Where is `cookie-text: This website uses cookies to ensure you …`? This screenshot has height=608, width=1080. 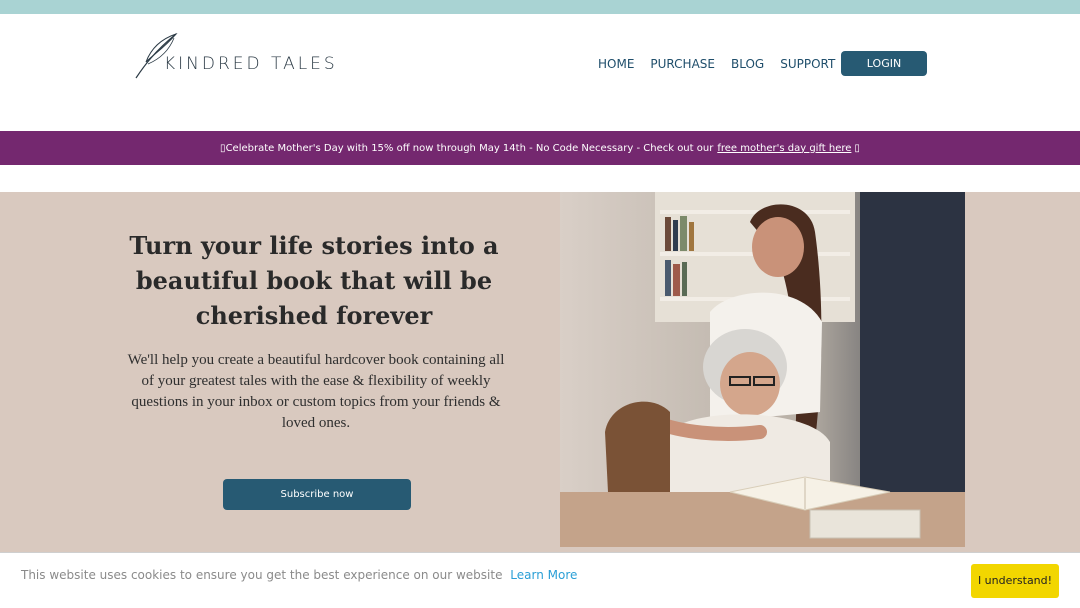 cookie-text: This website uses cookies to ensure you … is located at coordinates (262, 575).